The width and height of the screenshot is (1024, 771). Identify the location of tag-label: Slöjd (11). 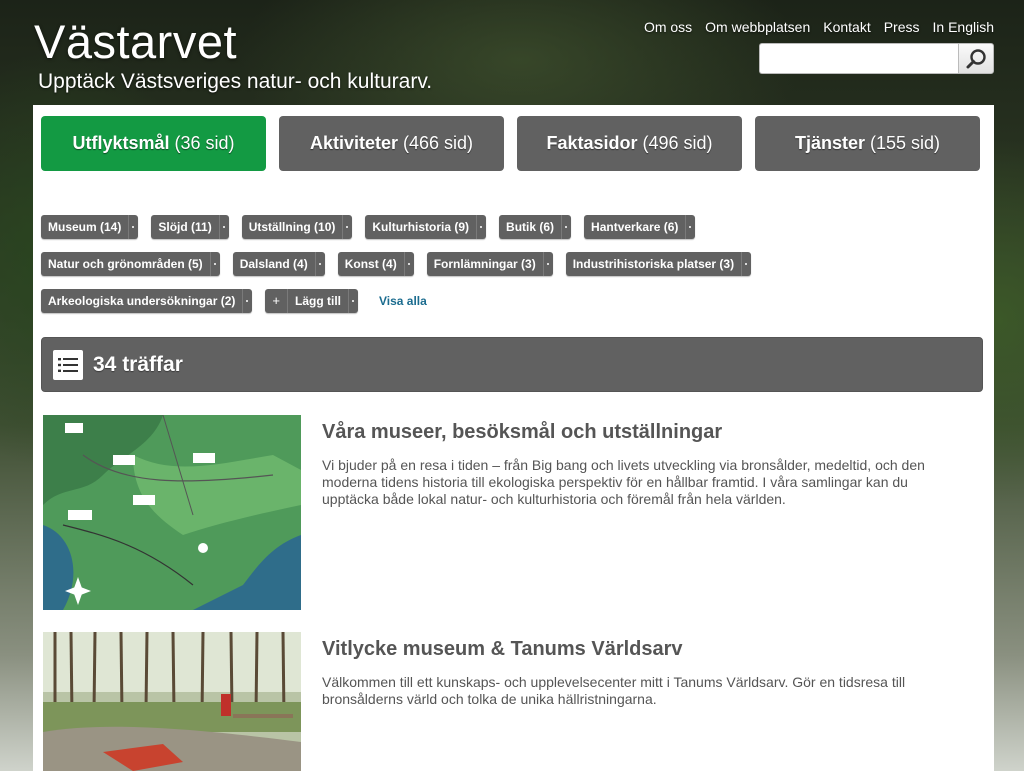
(185, 227).